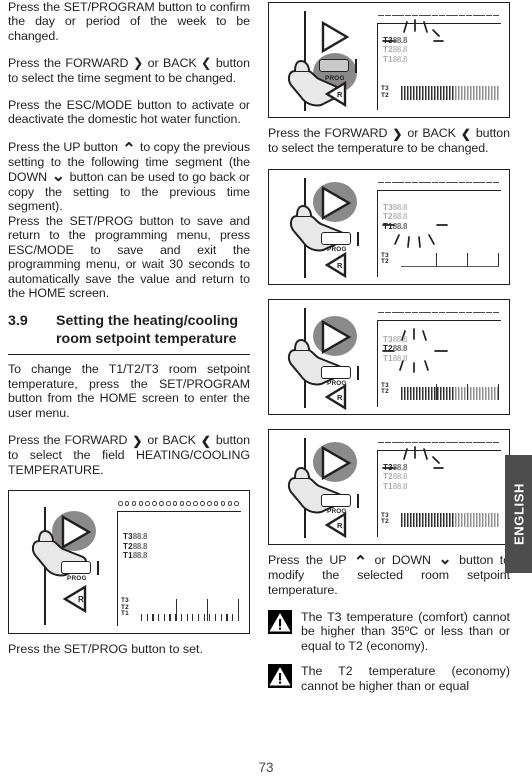 This screenshot has width=532, height=781. What do you see at coordinates (444, 561) in the screenshot?
I see `down-arrow-icon` at bounding box center [444, 561].